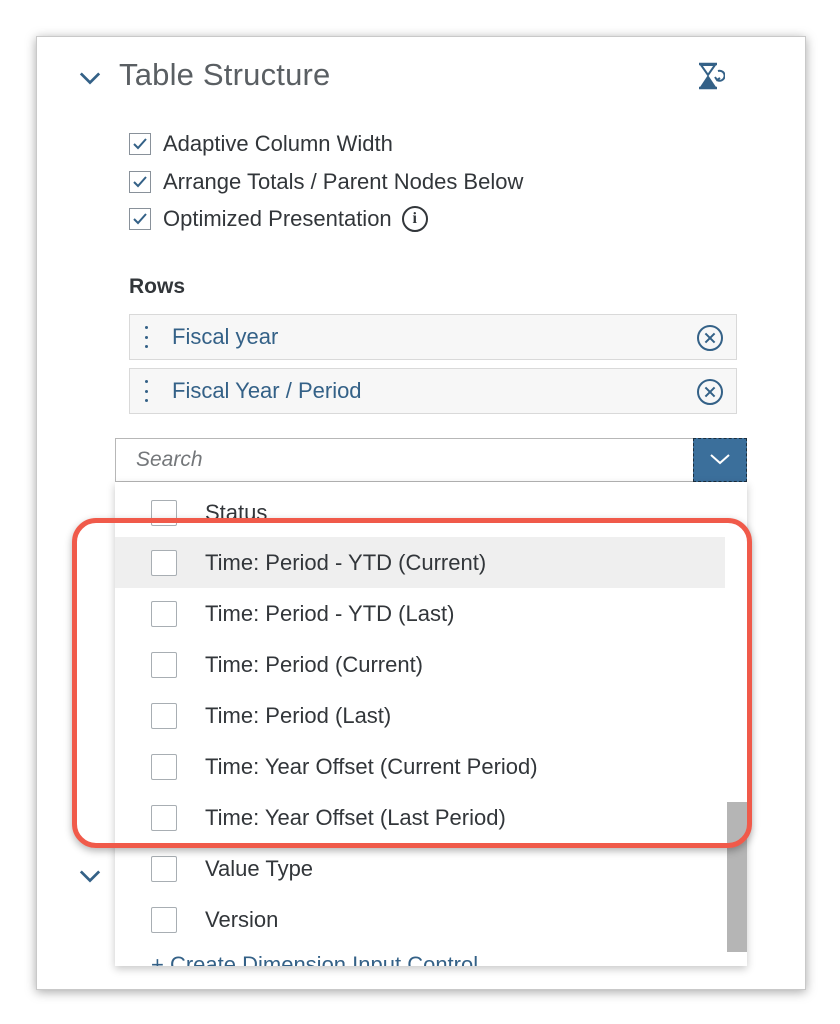  I want to click on token-label: Fiscal year, so click(225, 337).